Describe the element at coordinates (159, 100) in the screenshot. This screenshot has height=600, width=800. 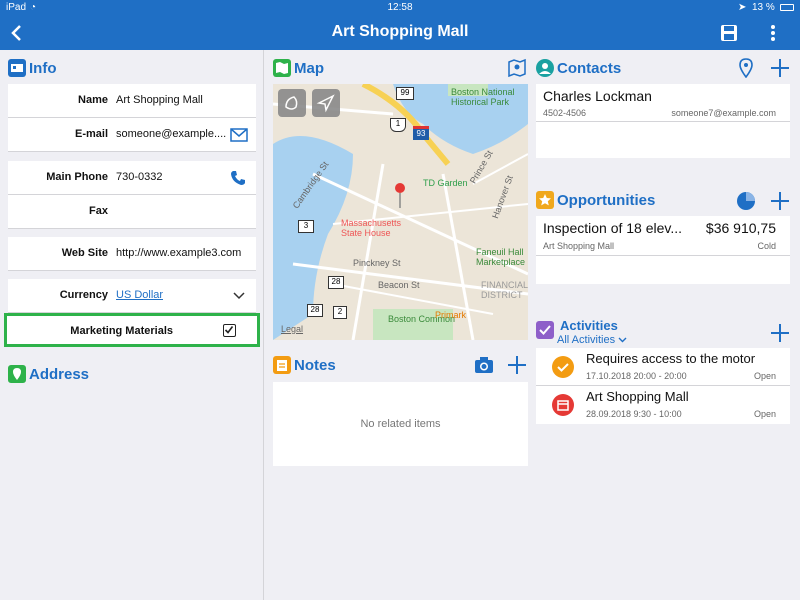
I see `name-value: Art Shopping Mall` at that location.